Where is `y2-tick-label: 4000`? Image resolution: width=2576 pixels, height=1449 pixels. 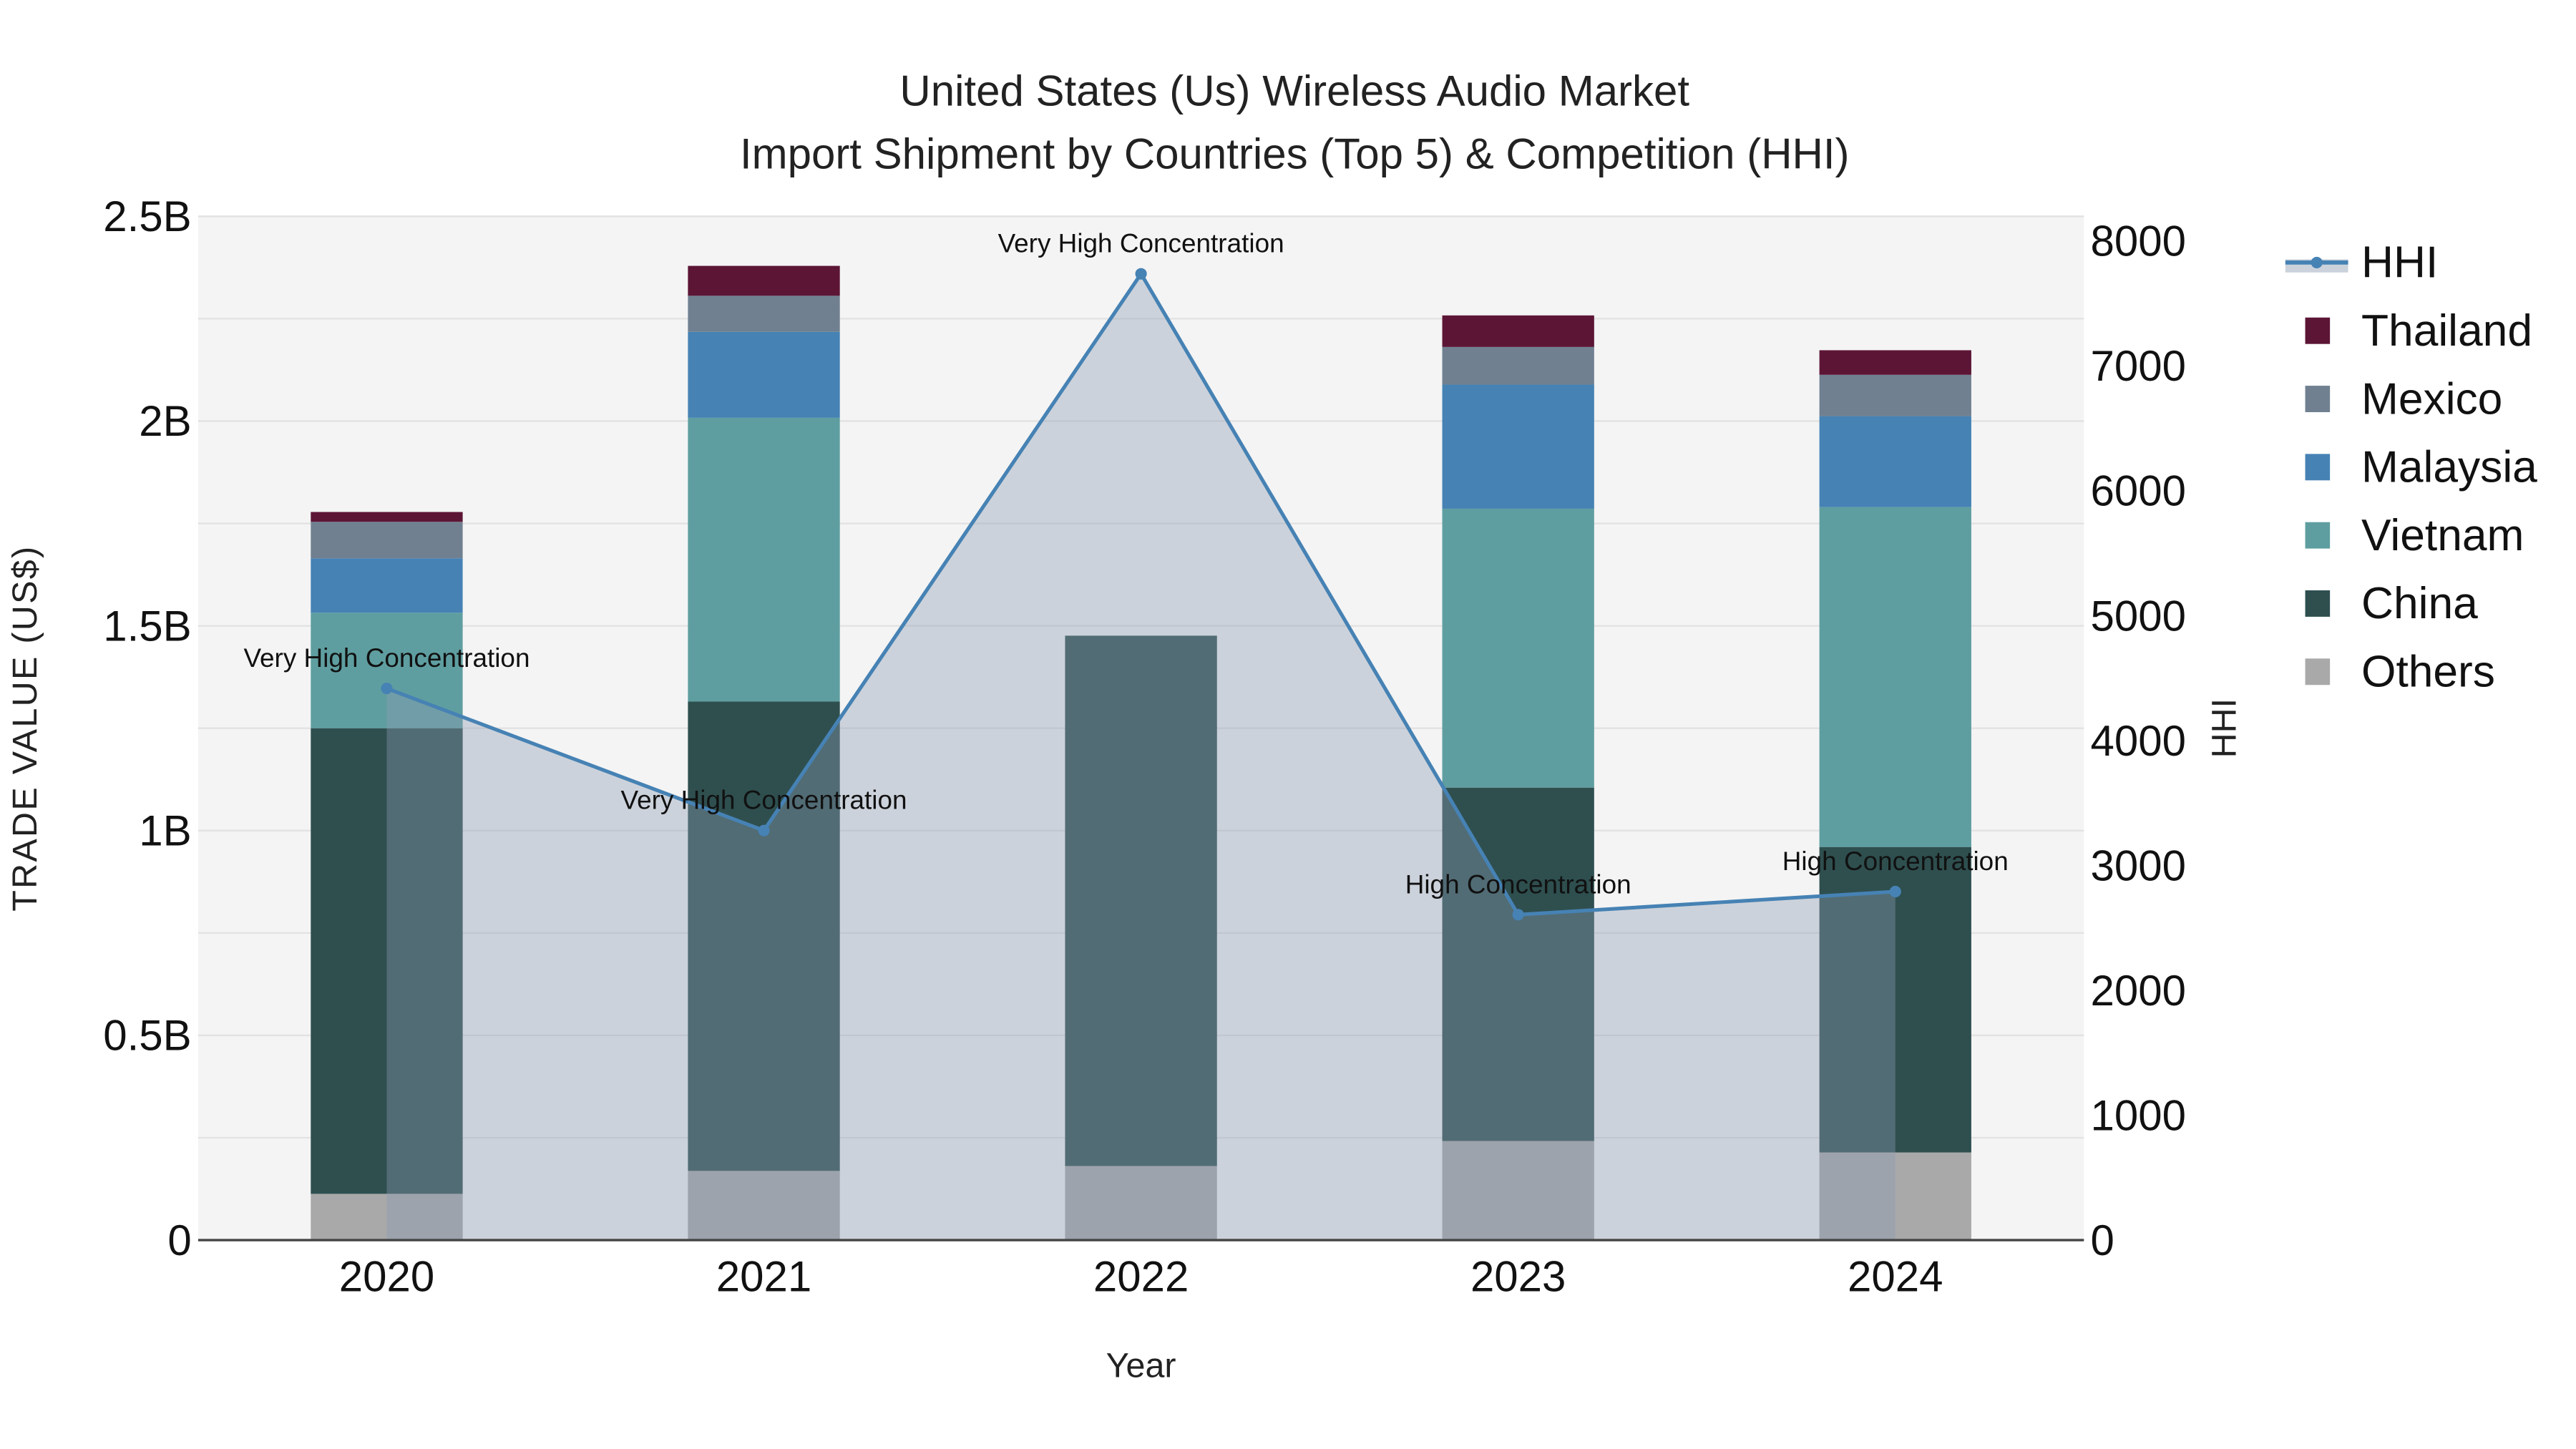
y2-tick-label: 4000 is located at coordinates (2138, 741).